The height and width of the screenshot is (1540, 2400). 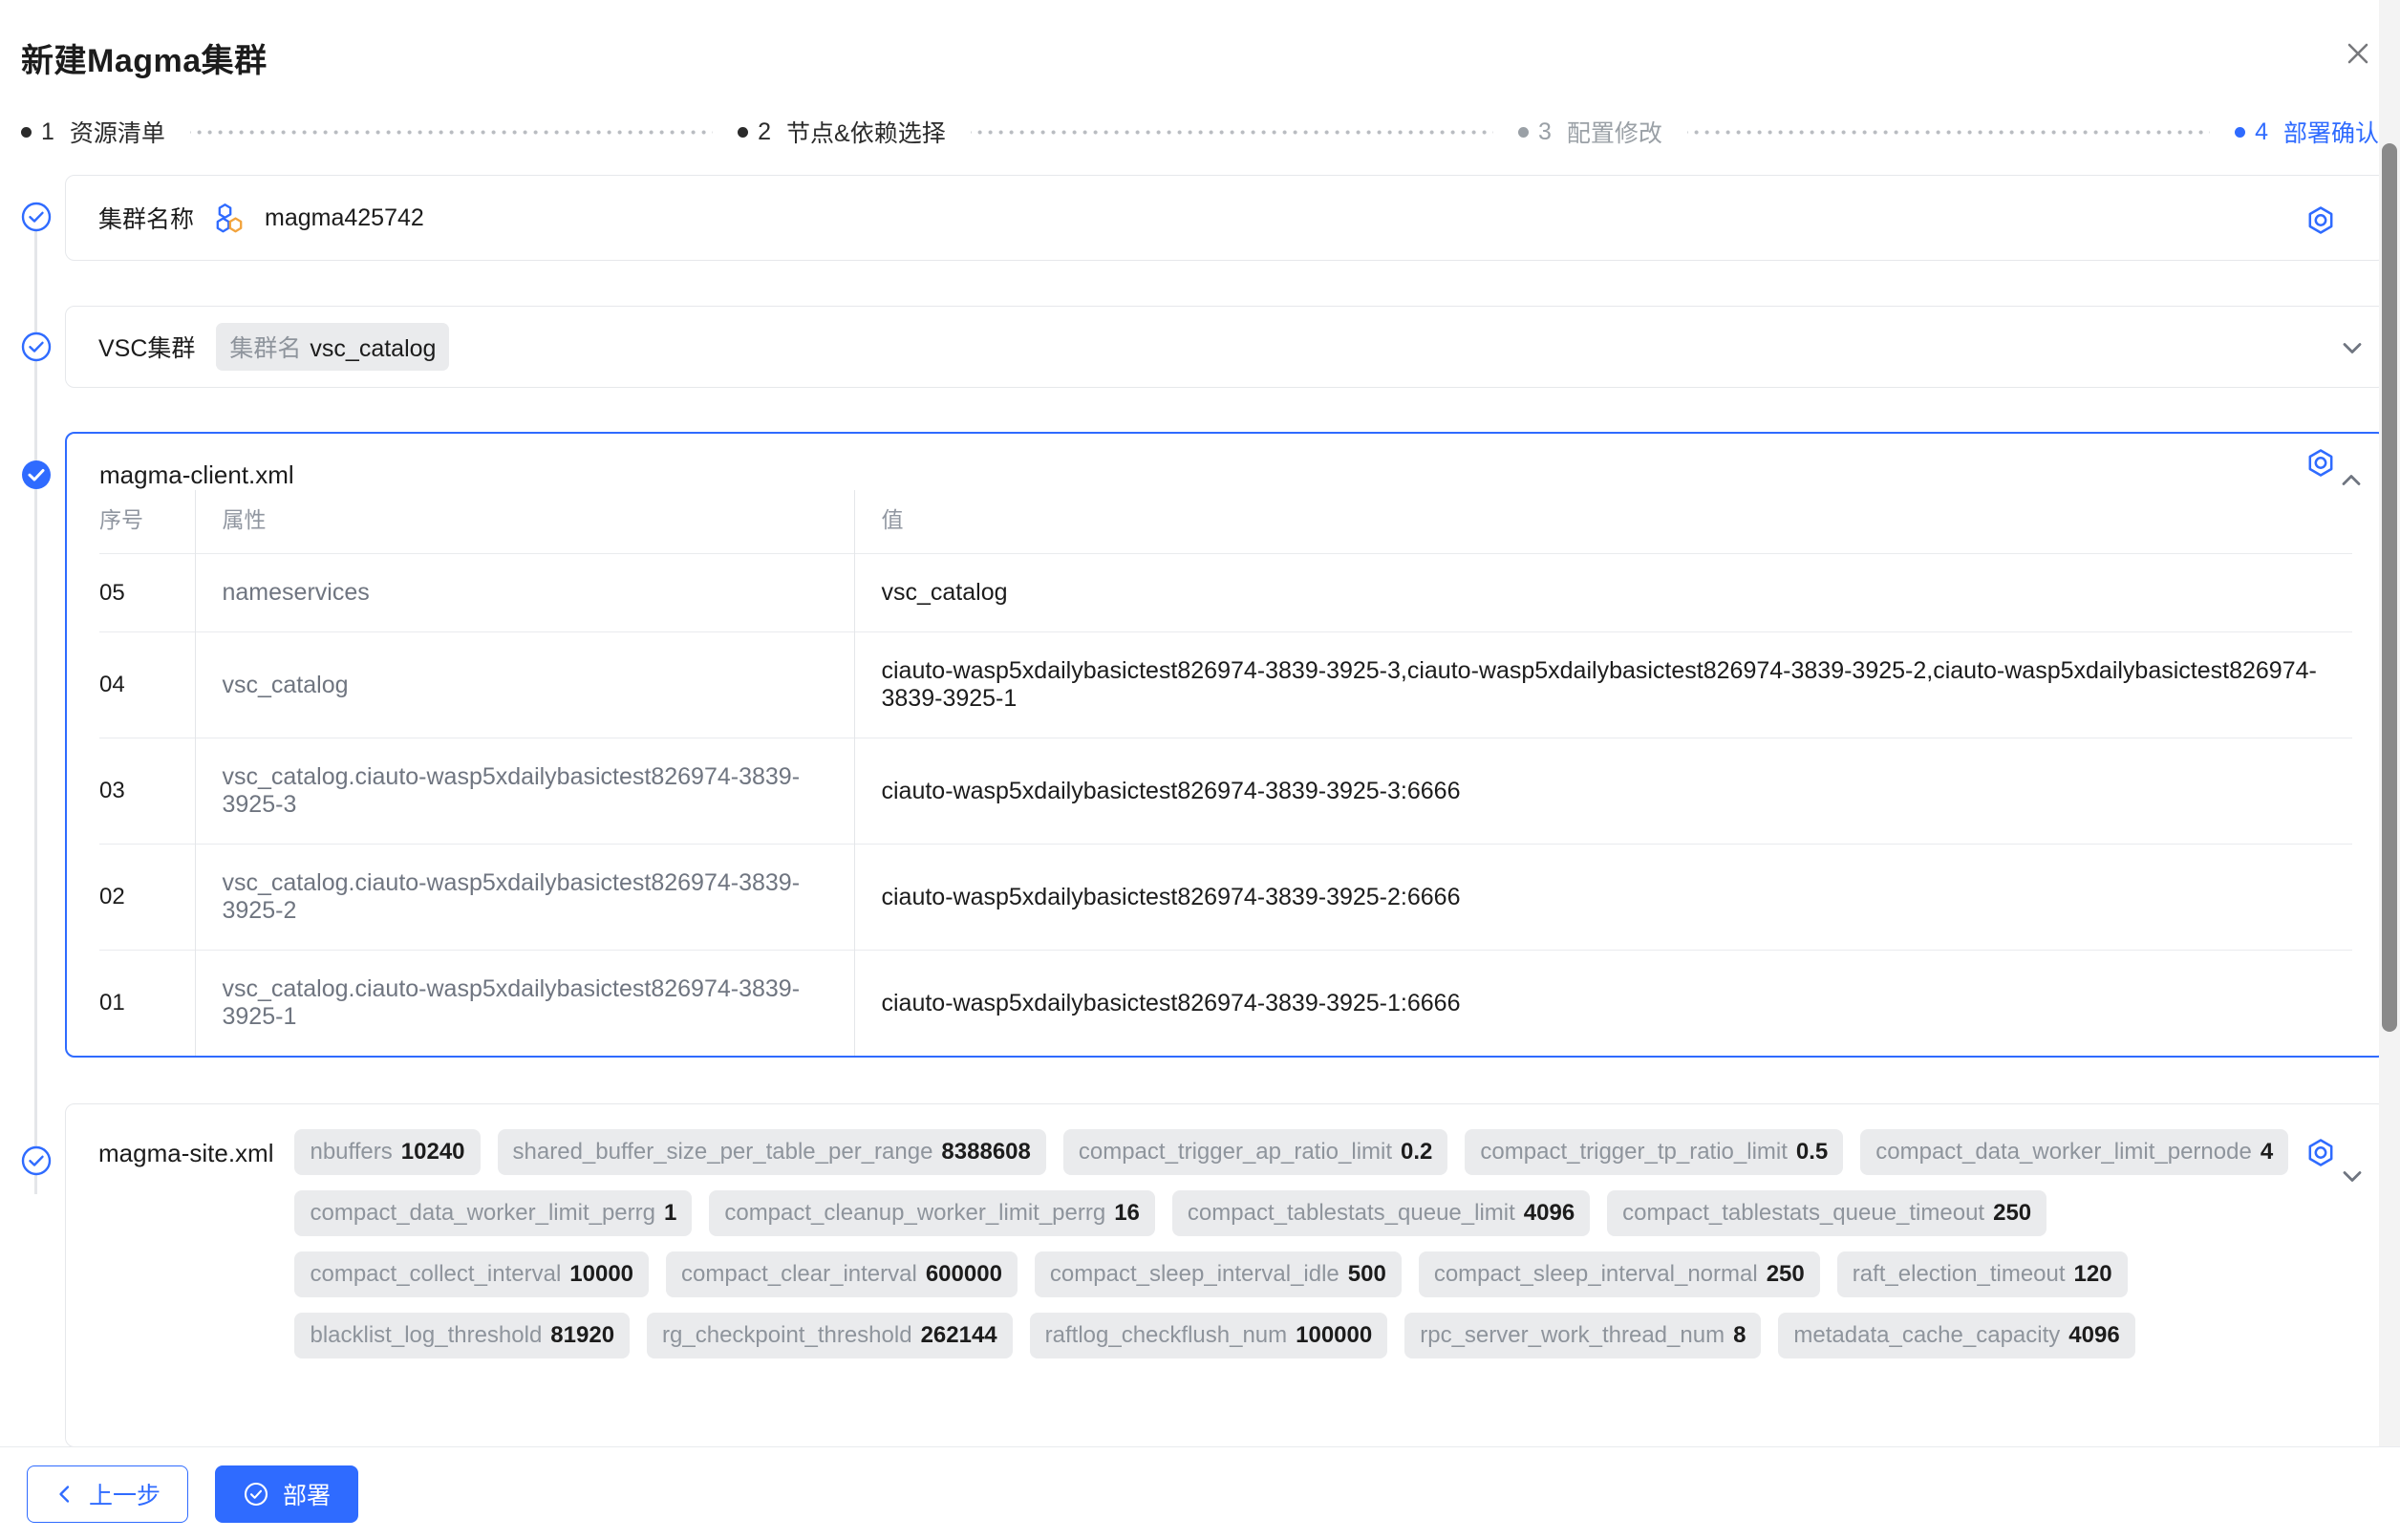 I want to click on table-row: 05 nameservices vsc_catalog, so click(x=1225, y=592).